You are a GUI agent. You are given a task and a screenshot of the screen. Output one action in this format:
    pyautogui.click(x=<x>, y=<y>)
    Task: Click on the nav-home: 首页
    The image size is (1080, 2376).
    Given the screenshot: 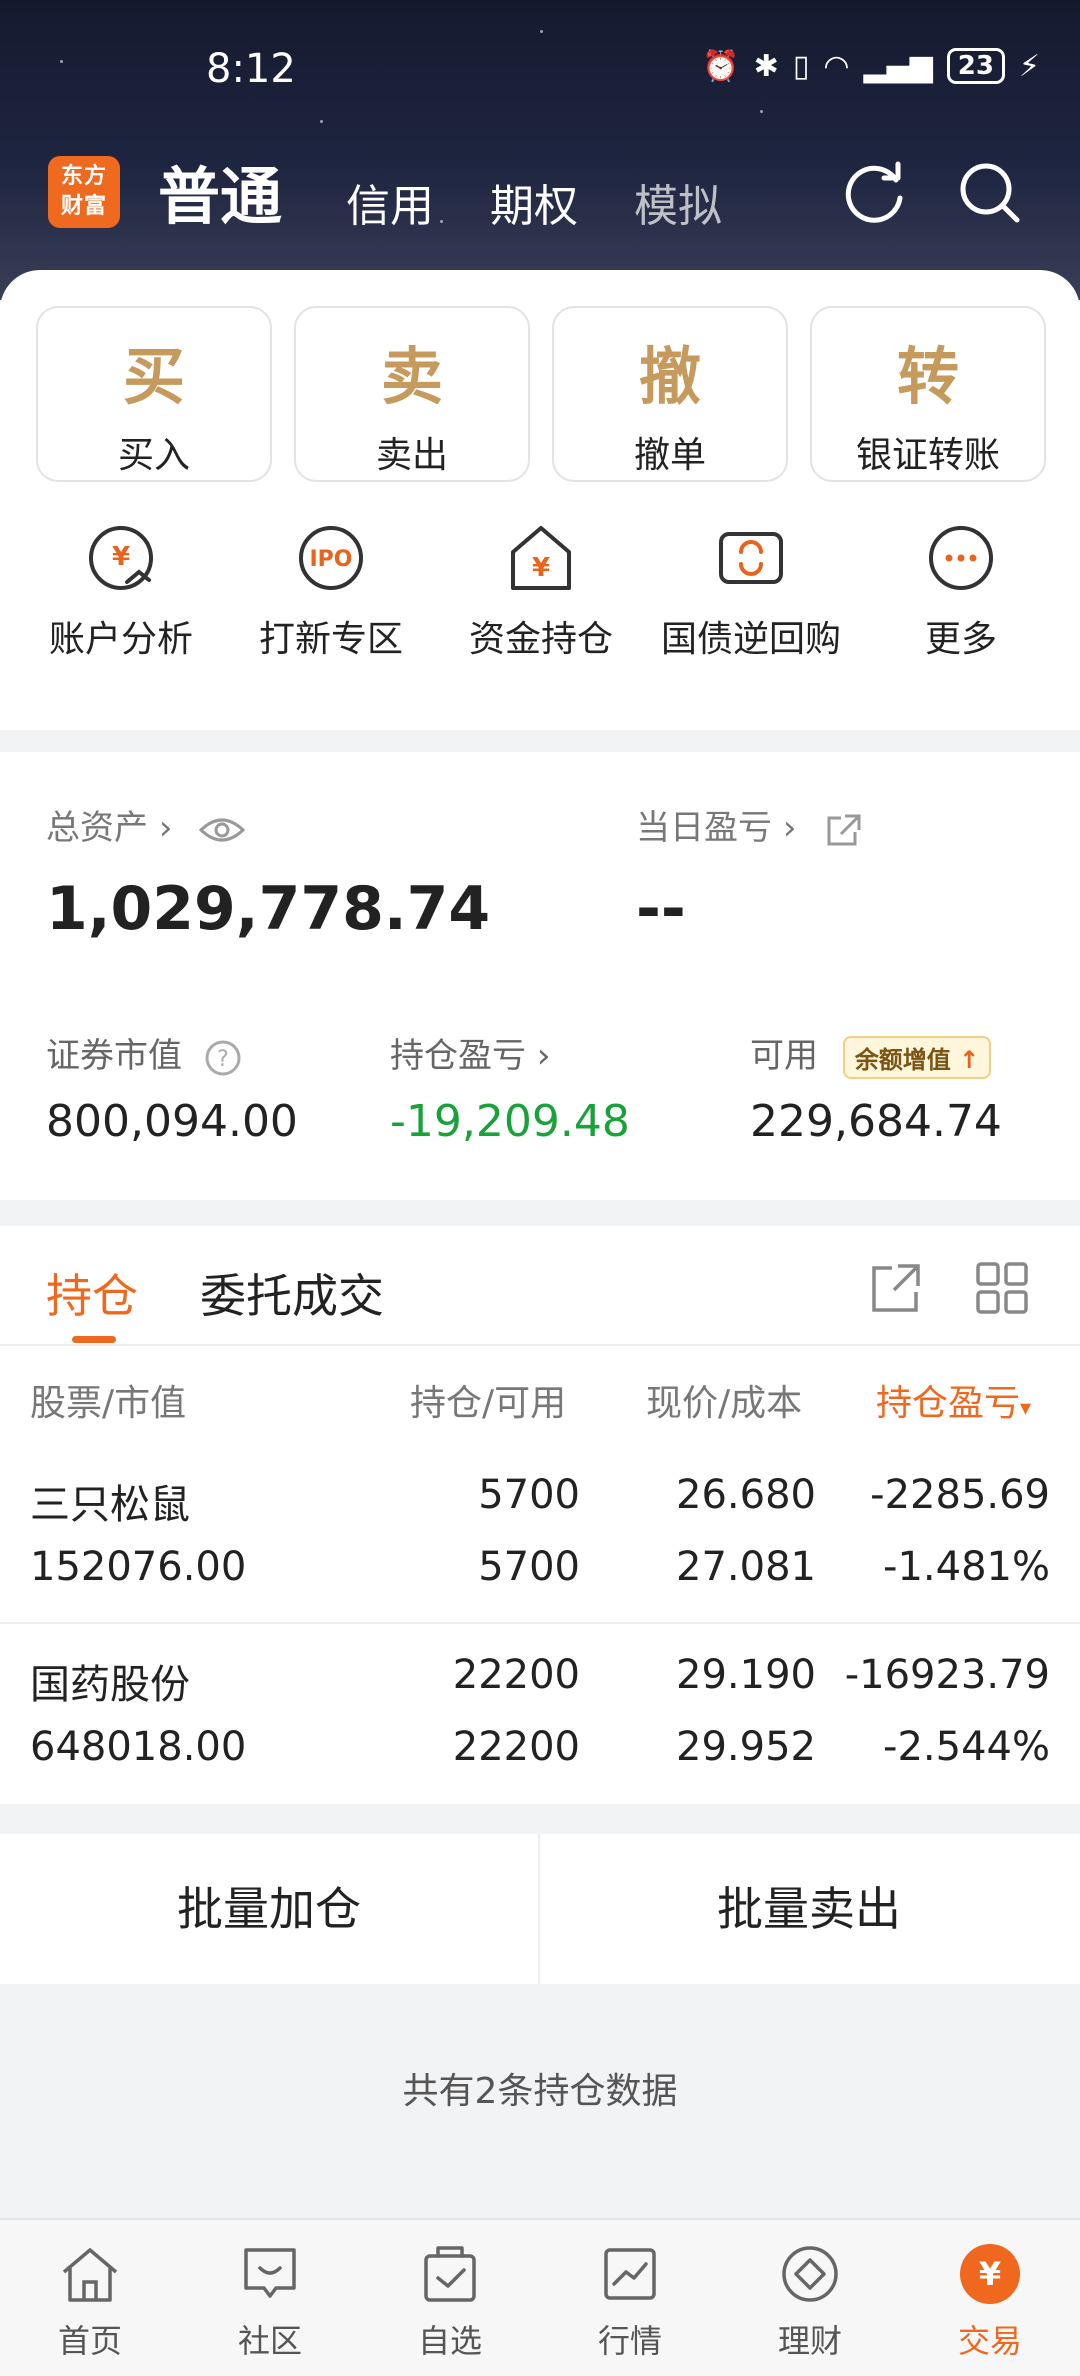 What is the action you would take?
    pyautogui.click(x=90, y=2298)
    